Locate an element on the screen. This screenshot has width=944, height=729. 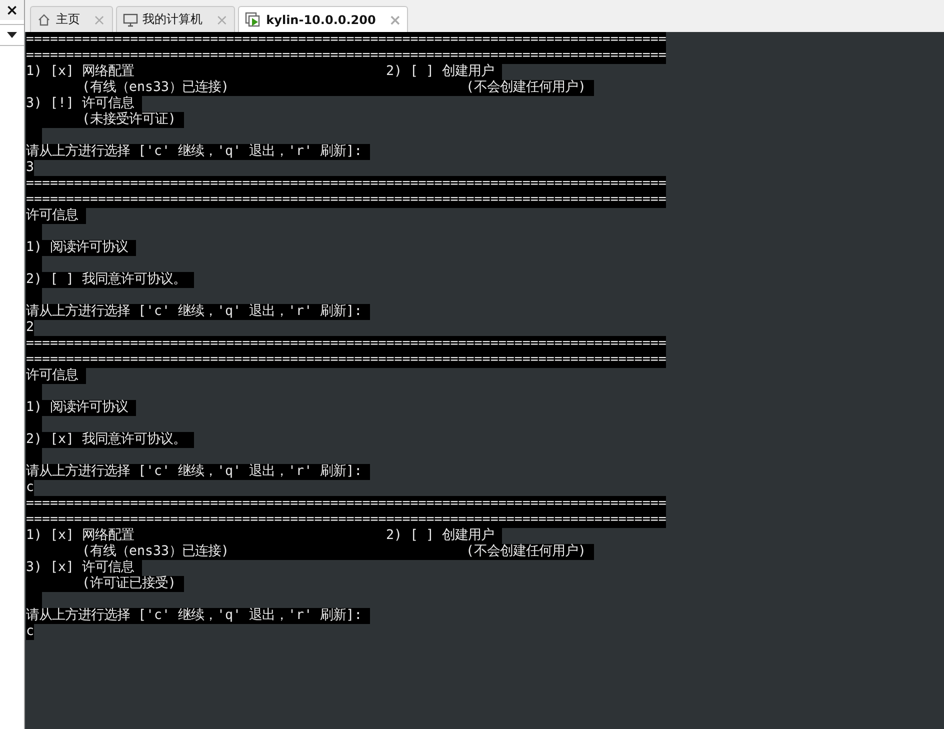
terminal-line: 3) [!] 许可信息 is located at coordinates (81, 104).